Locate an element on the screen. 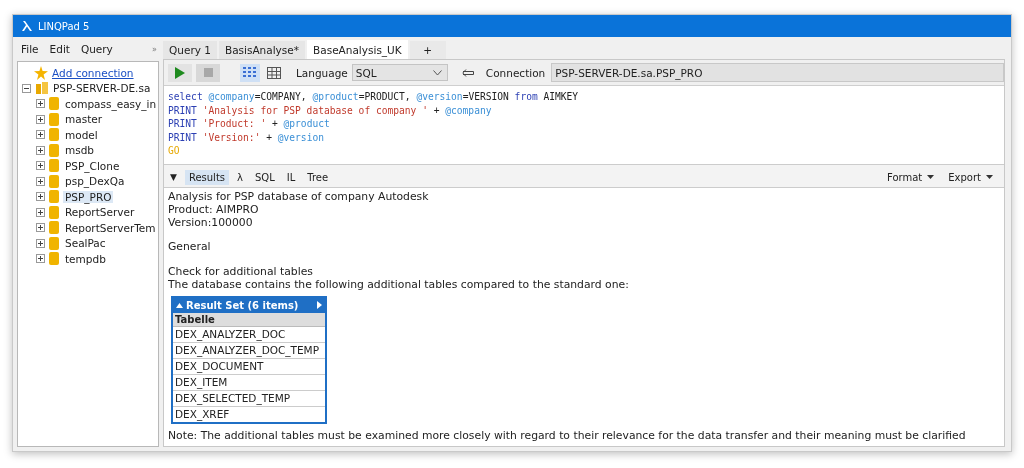 The width and height of the screenshot is (1024, 468). table-grid-icon is located at coordinates (274, 72).